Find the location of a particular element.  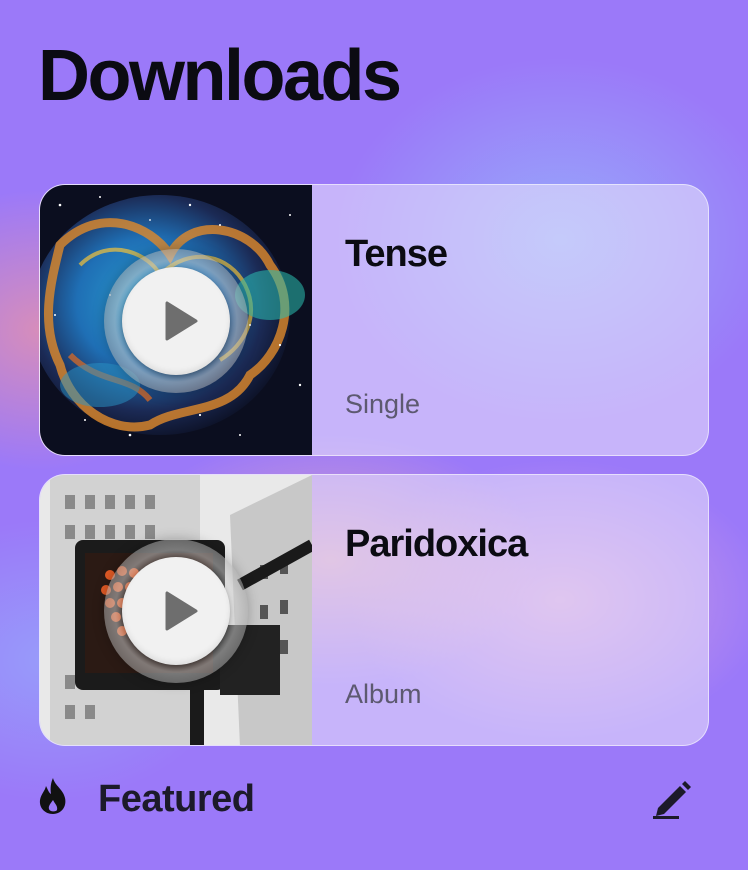

crosswalk-signal-cover-image is located at coordinates (176, 610).